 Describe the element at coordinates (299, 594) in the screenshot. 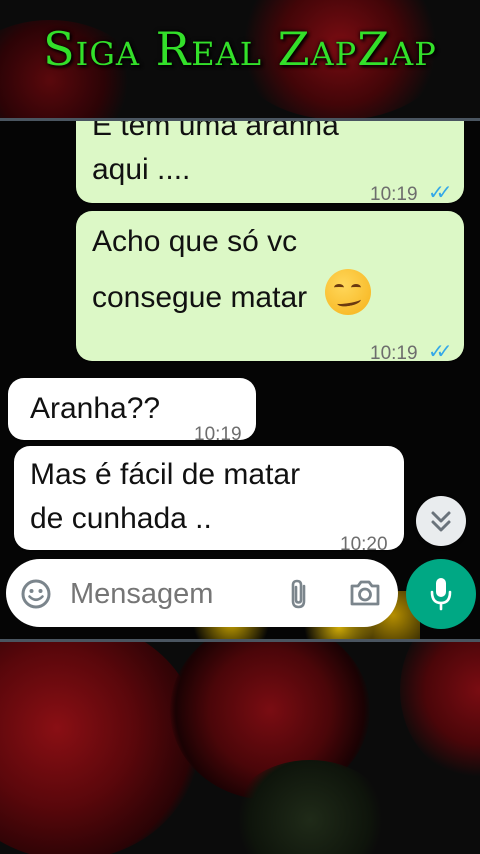

I see `paperclip-icon` at that location.